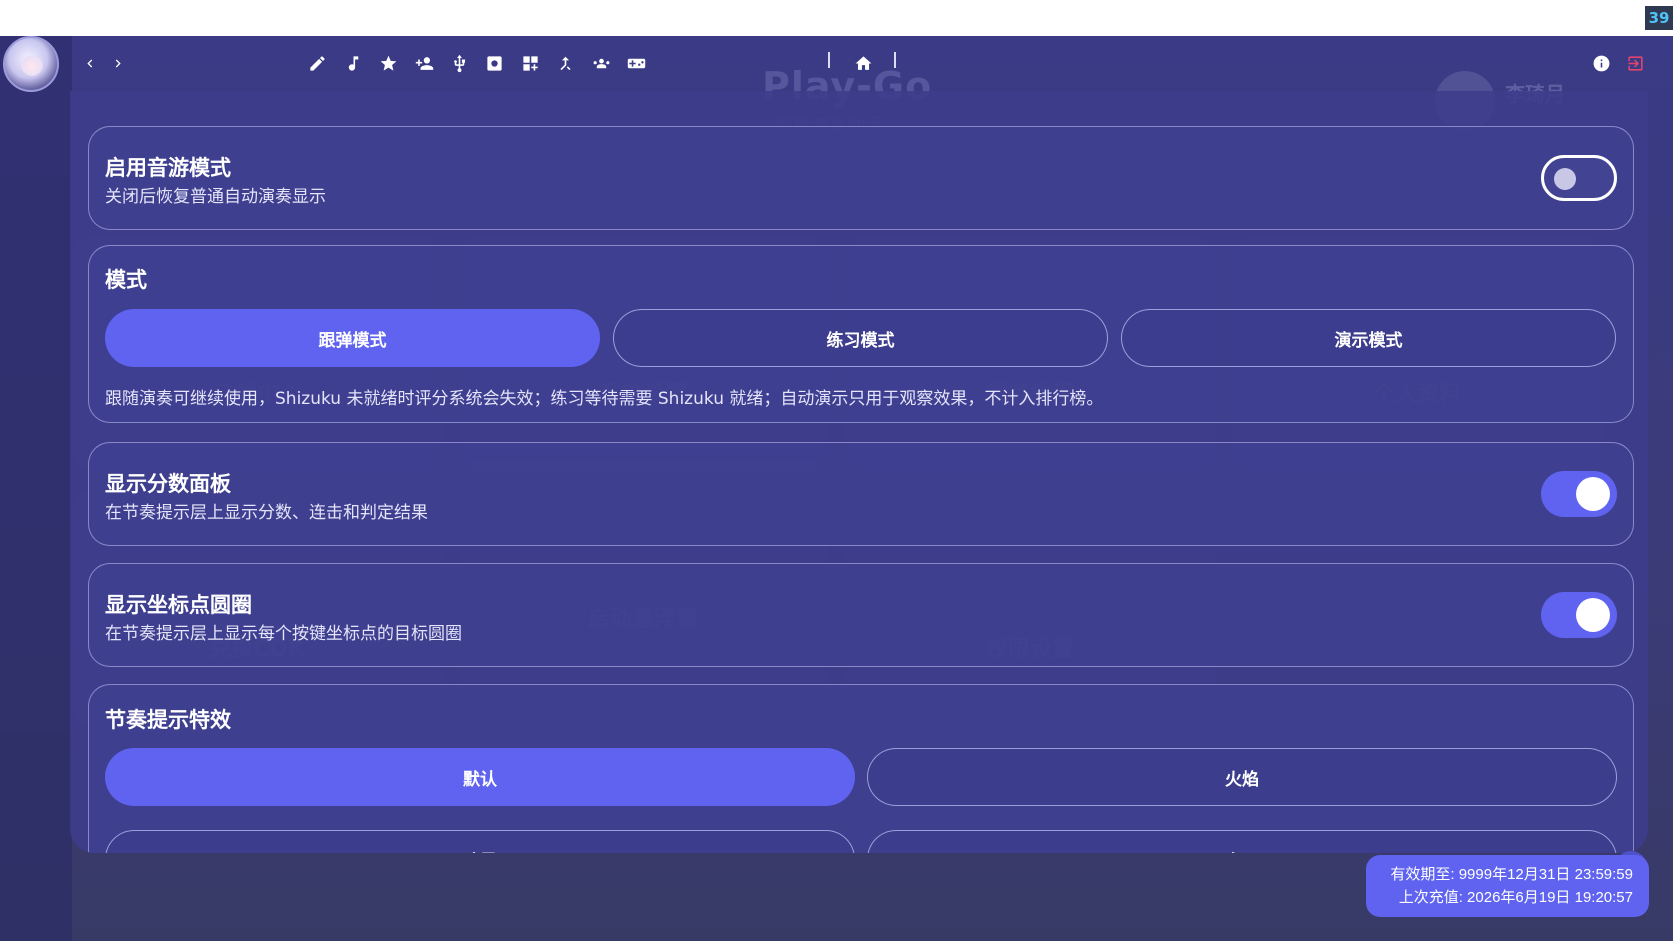 This screenshot has width=1673, height=941. I want to click on coord-circle-desc: 在节奏提示层上显示每个按键坐标点的目标圆圈, so click(283, 634).